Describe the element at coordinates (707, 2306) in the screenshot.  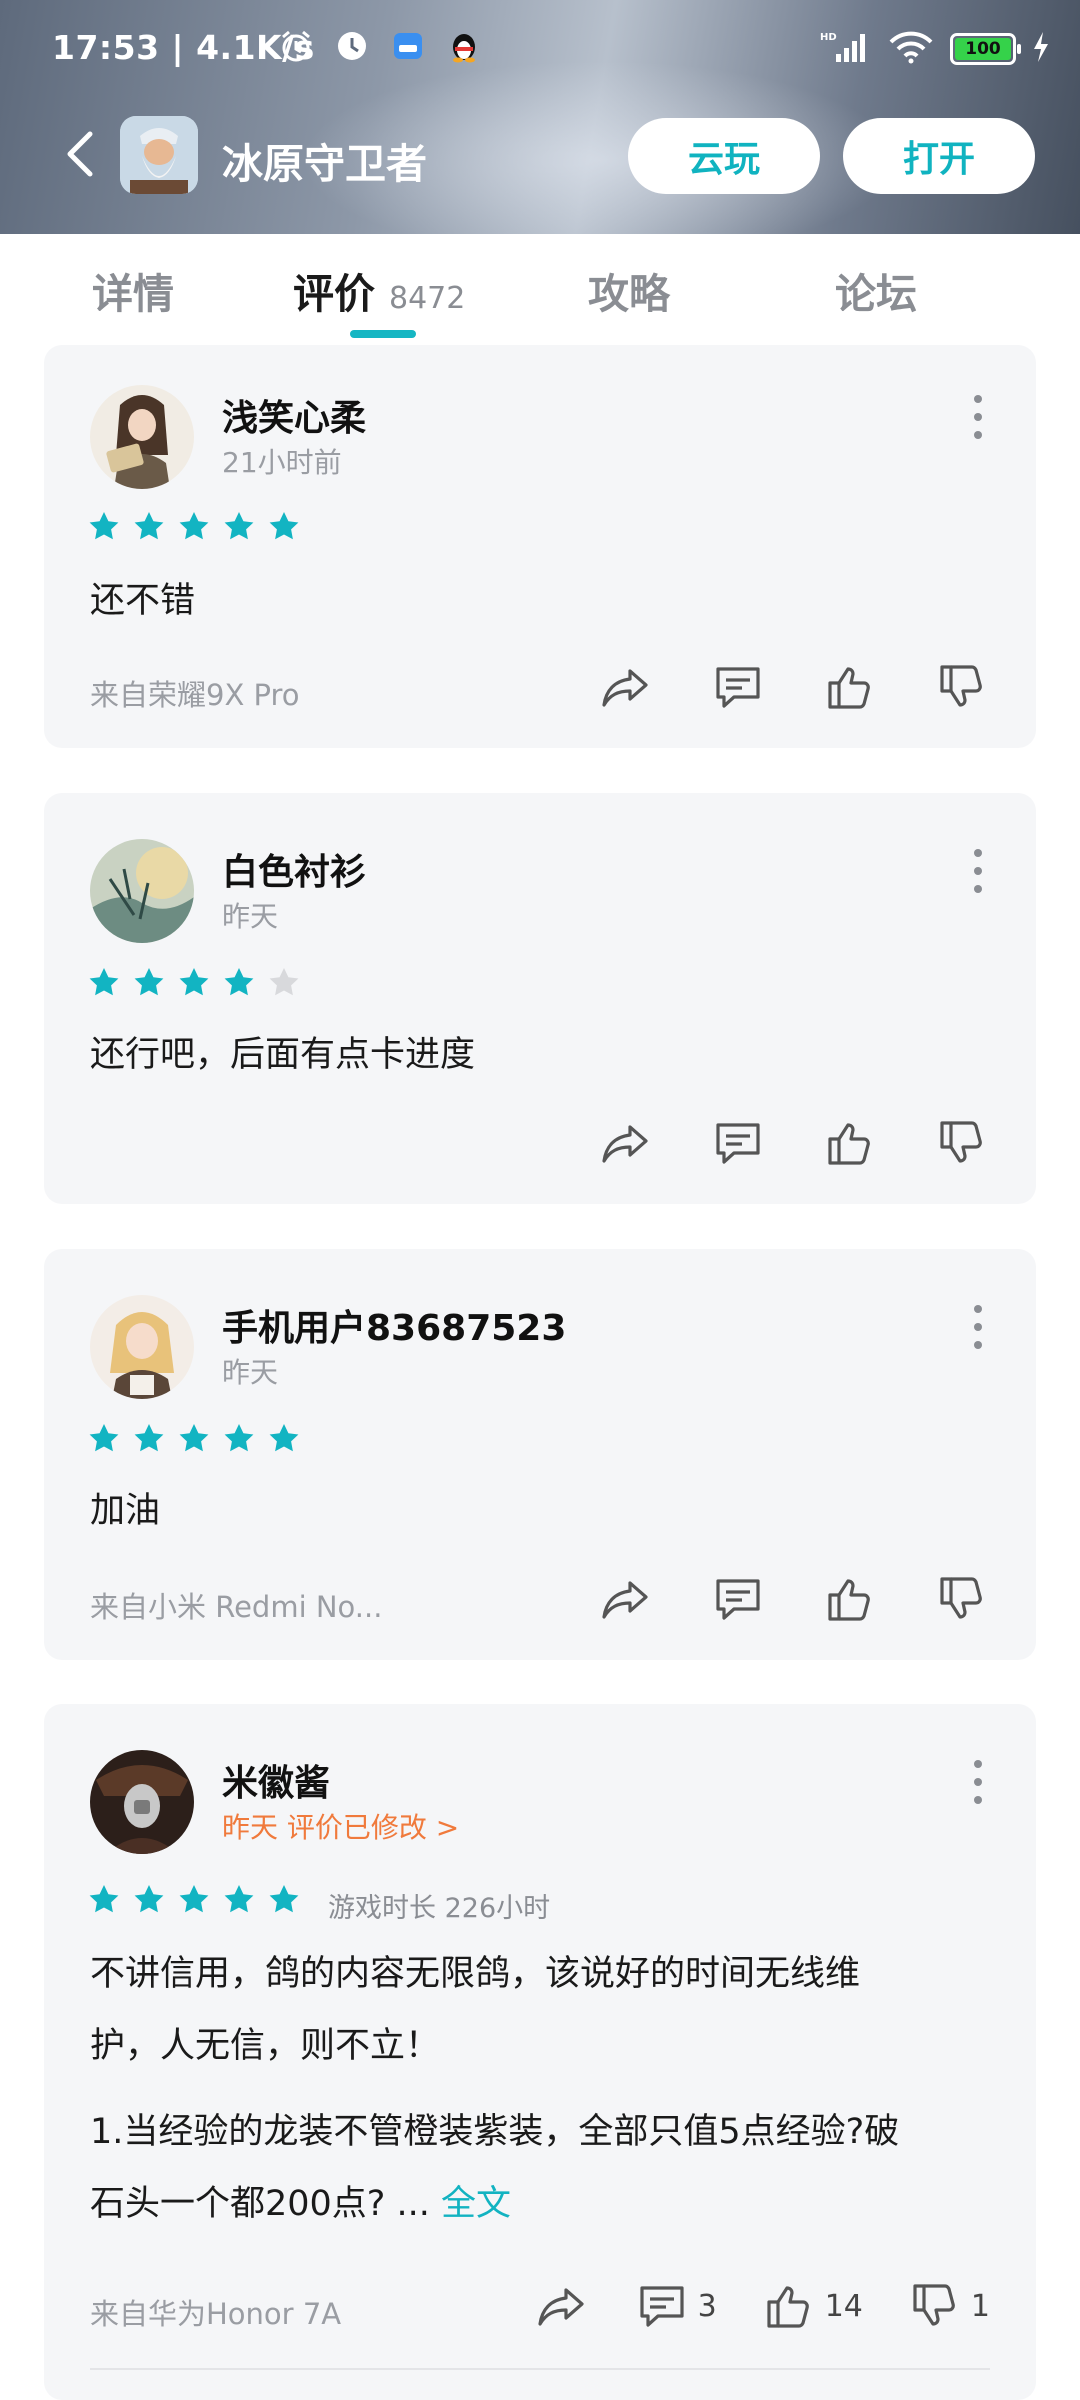
I see `comment-count: 3` at that location.